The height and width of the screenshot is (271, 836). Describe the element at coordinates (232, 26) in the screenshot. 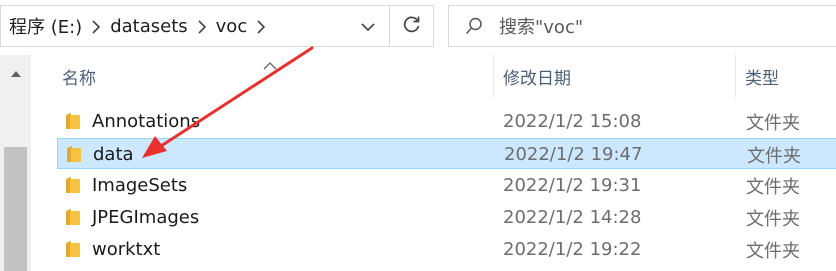

I see `breadcrumb-voc: voc` at that location.